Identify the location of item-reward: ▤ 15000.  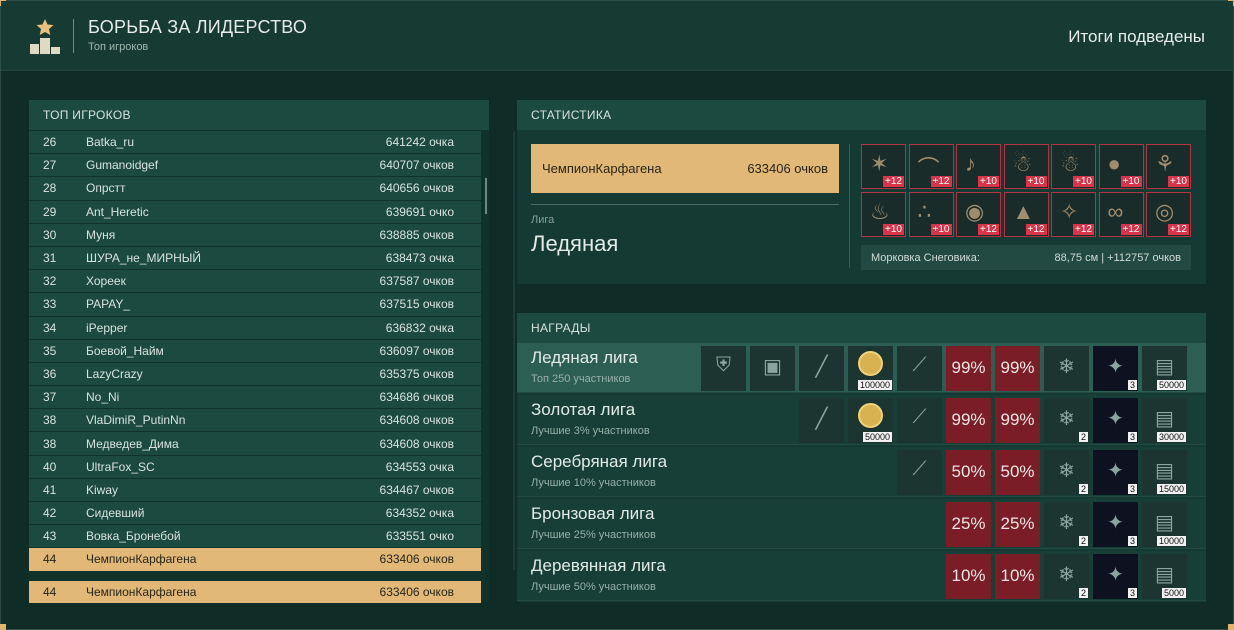
(1164, 472).